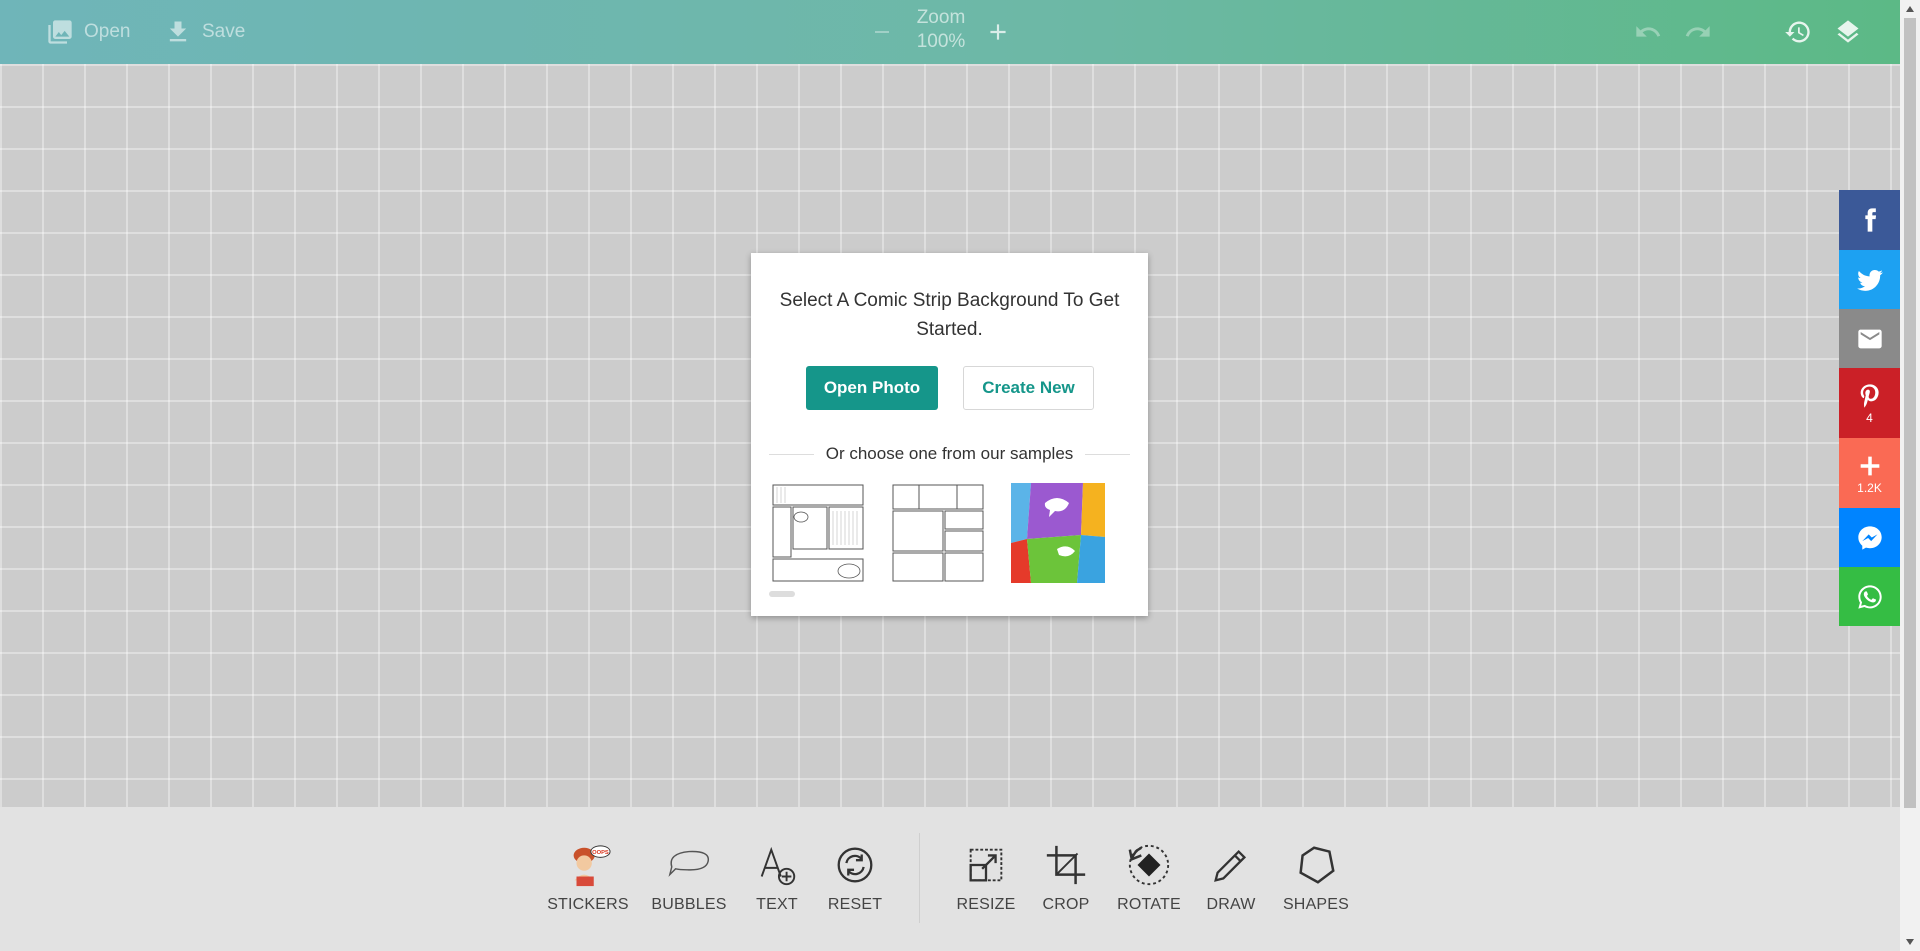 Image resolution: width=1920 pixels, height=951 pixels. I want to click on layers-icon, so click(1848, 31).